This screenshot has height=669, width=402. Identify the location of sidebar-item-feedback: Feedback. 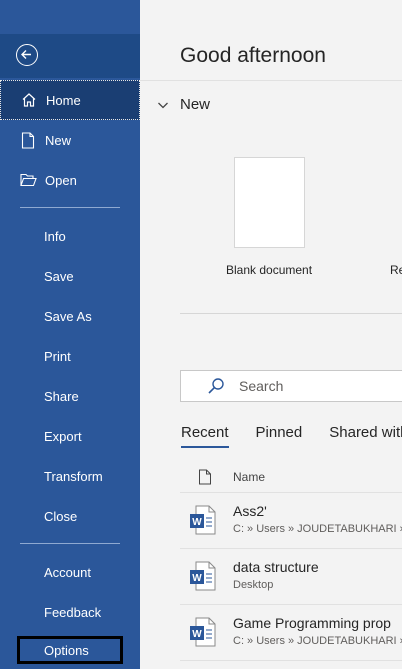
(70, 612).